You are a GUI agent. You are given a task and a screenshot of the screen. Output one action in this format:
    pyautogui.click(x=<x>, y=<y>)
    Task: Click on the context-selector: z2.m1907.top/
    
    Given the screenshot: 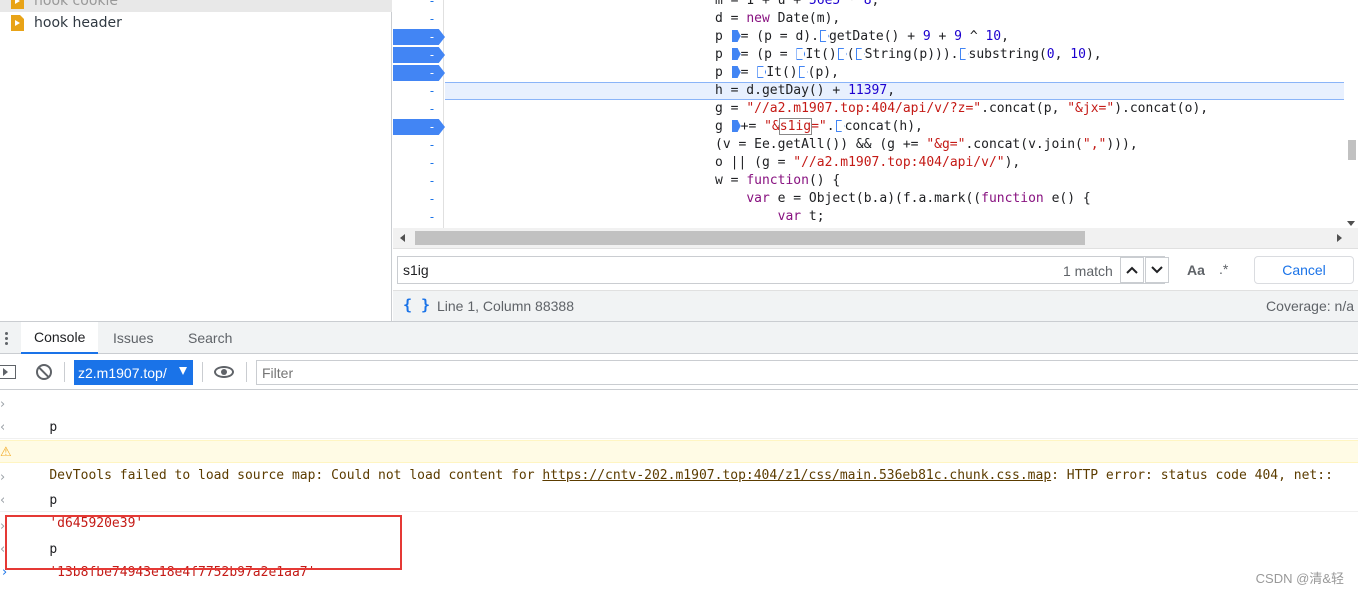 What is the action you would take?
    pyautogui.click(x=133, y=372)
    